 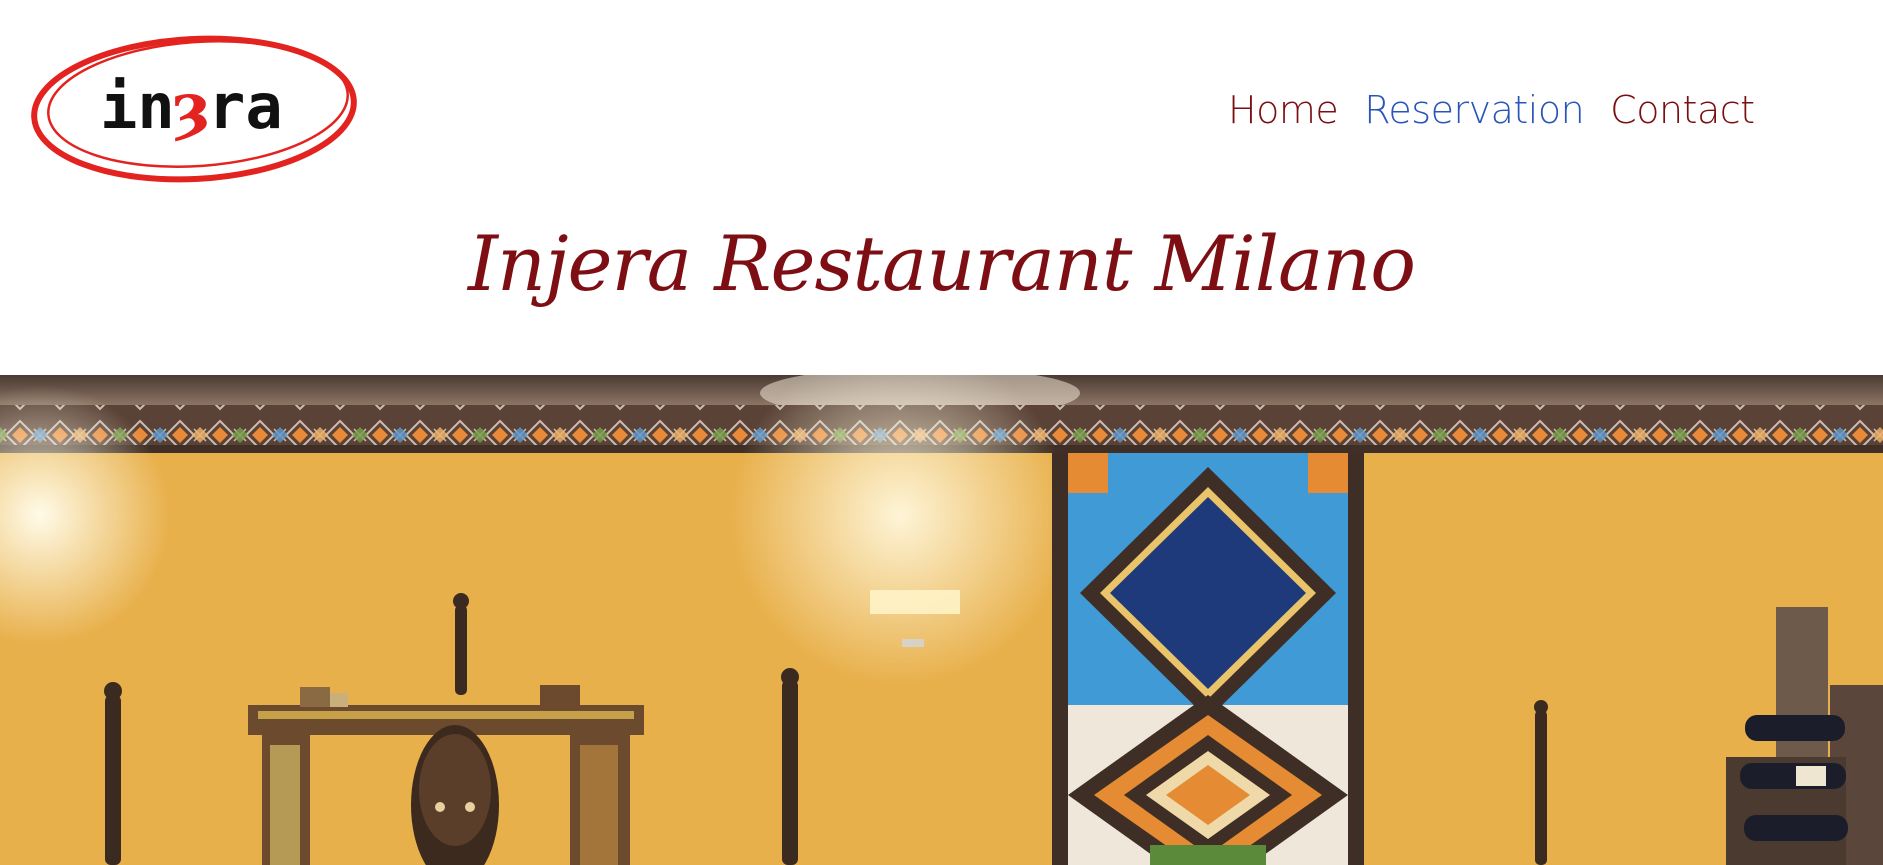 What do you see at coordinates (245, 106) in the screenshot?
I see `svg-text: ra` at bounding box center [245, 106].